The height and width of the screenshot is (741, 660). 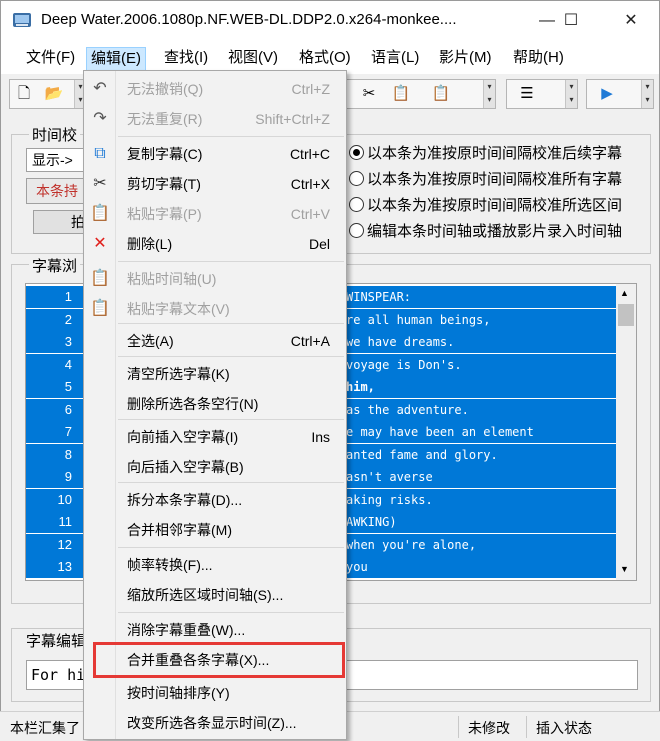 What do you see at coordinates (231, 341) in the screenshot?
I see `menu-item: 全选(A) Ctrl+A` at bounding box center [231, 341].